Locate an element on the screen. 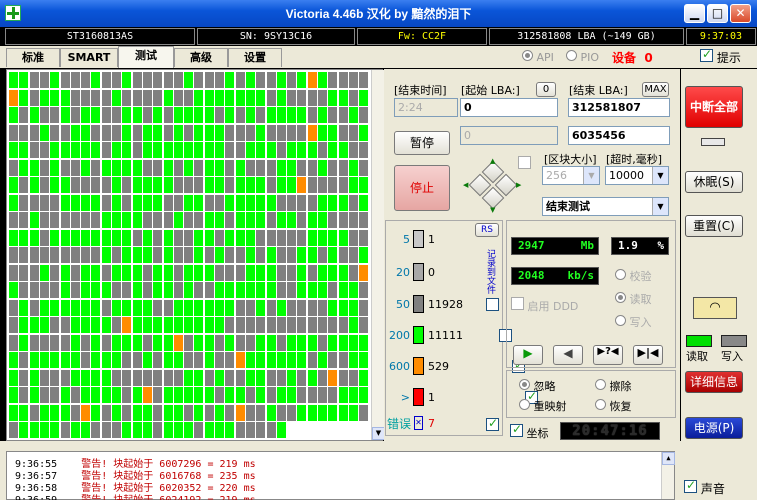 Image resolution: width=757 pixels, height=500 pixels. hint-checkbox is located at coordinates (706, 54).